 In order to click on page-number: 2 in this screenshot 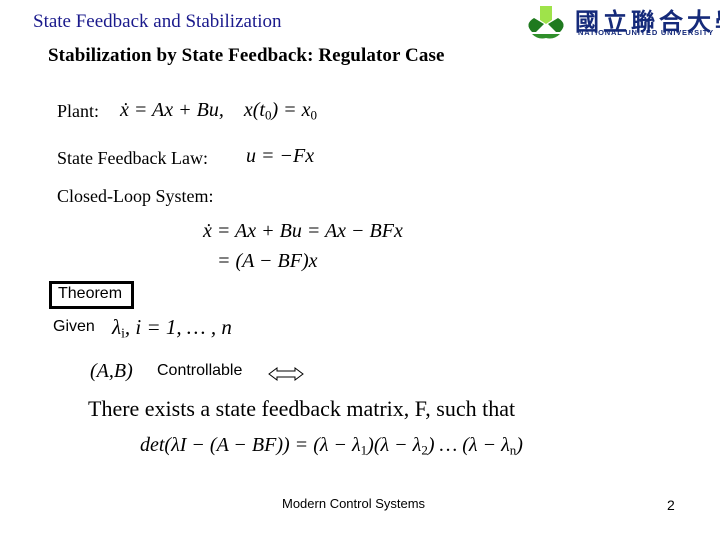, I will do `click(671, 505)`.